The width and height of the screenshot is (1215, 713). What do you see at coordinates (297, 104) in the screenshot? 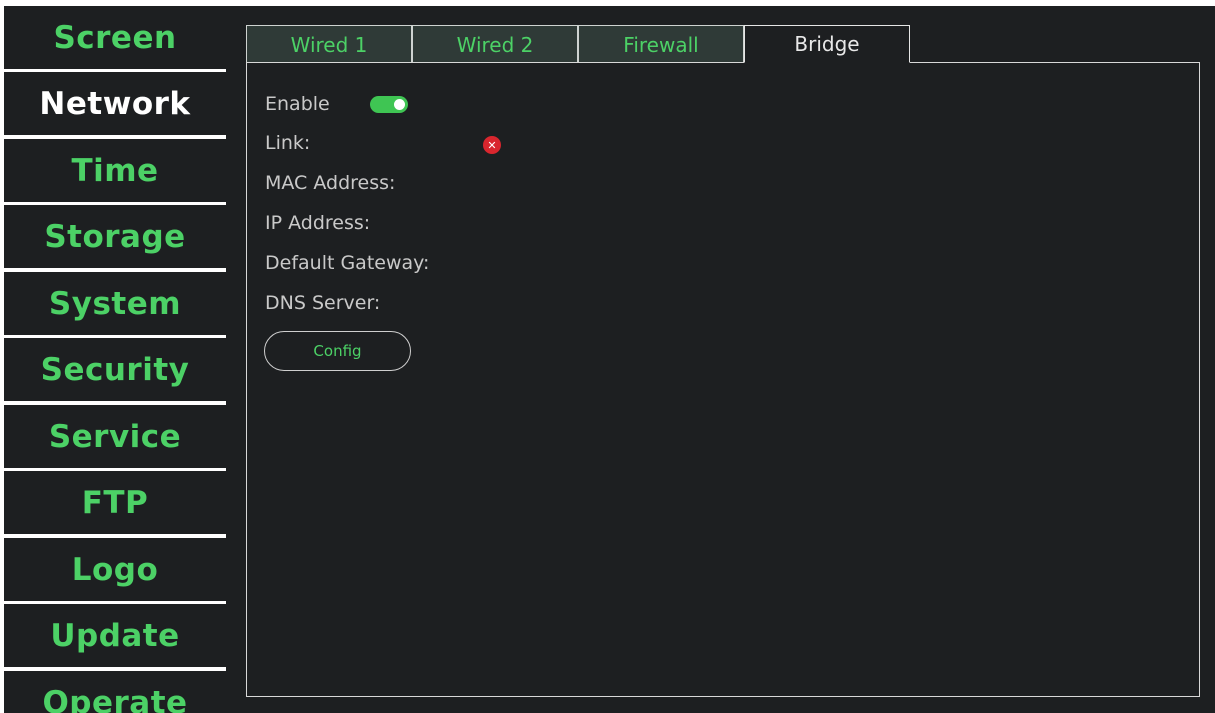
I see `enable-label: Enable` at bounding box center [297, 104].